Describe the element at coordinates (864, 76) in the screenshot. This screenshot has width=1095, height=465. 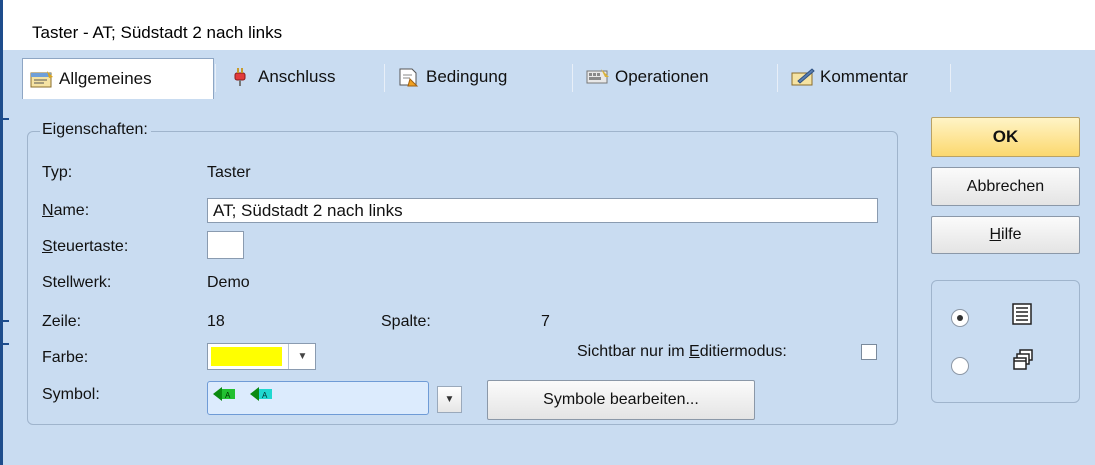
I see `tab-label: Kommentar` at that location.